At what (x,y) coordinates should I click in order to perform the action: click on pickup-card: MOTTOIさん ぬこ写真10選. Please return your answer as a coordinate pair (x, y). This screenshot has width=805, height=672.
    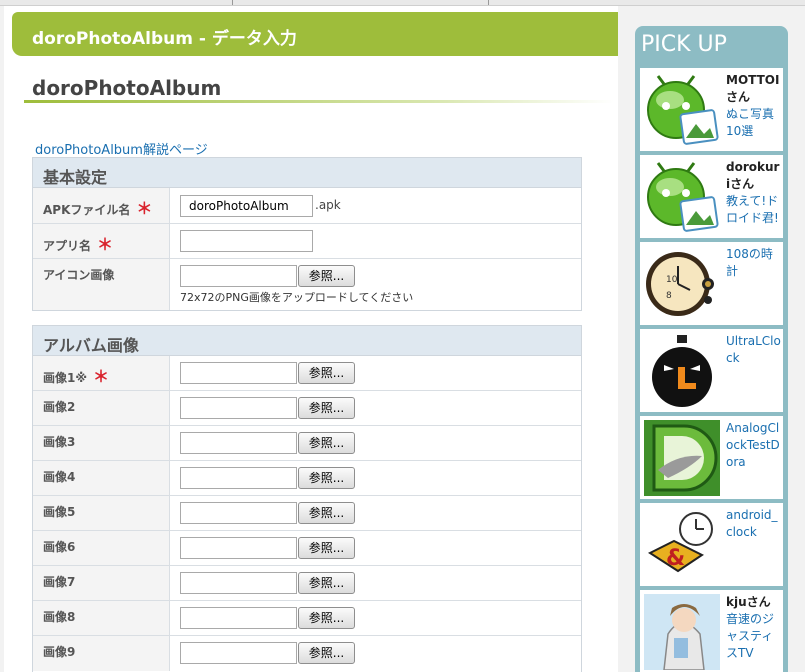
    Looking at the image, I should click on (711, 109).